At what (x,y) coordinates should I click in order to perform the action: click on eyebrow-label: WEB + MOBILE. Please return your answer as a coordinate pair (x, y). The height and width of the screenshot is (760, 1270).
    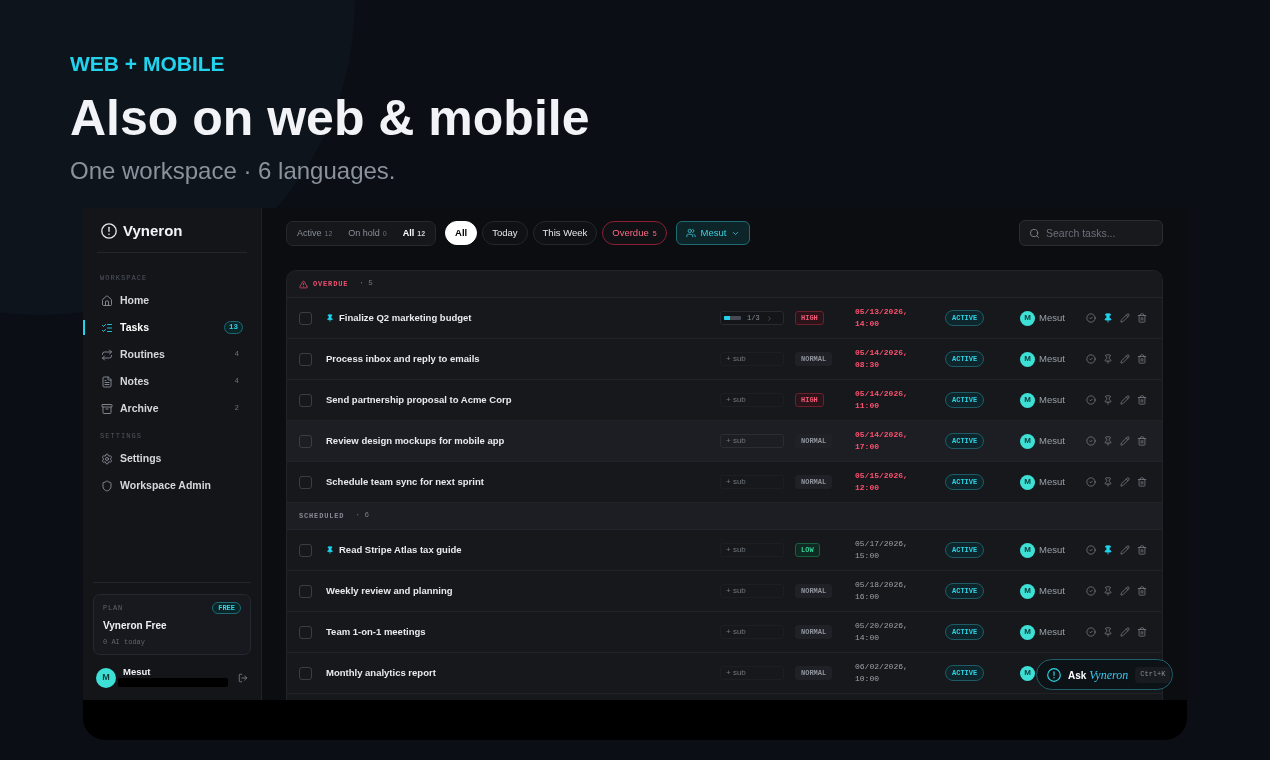
    Looking at the image, I should click on (147, 64).